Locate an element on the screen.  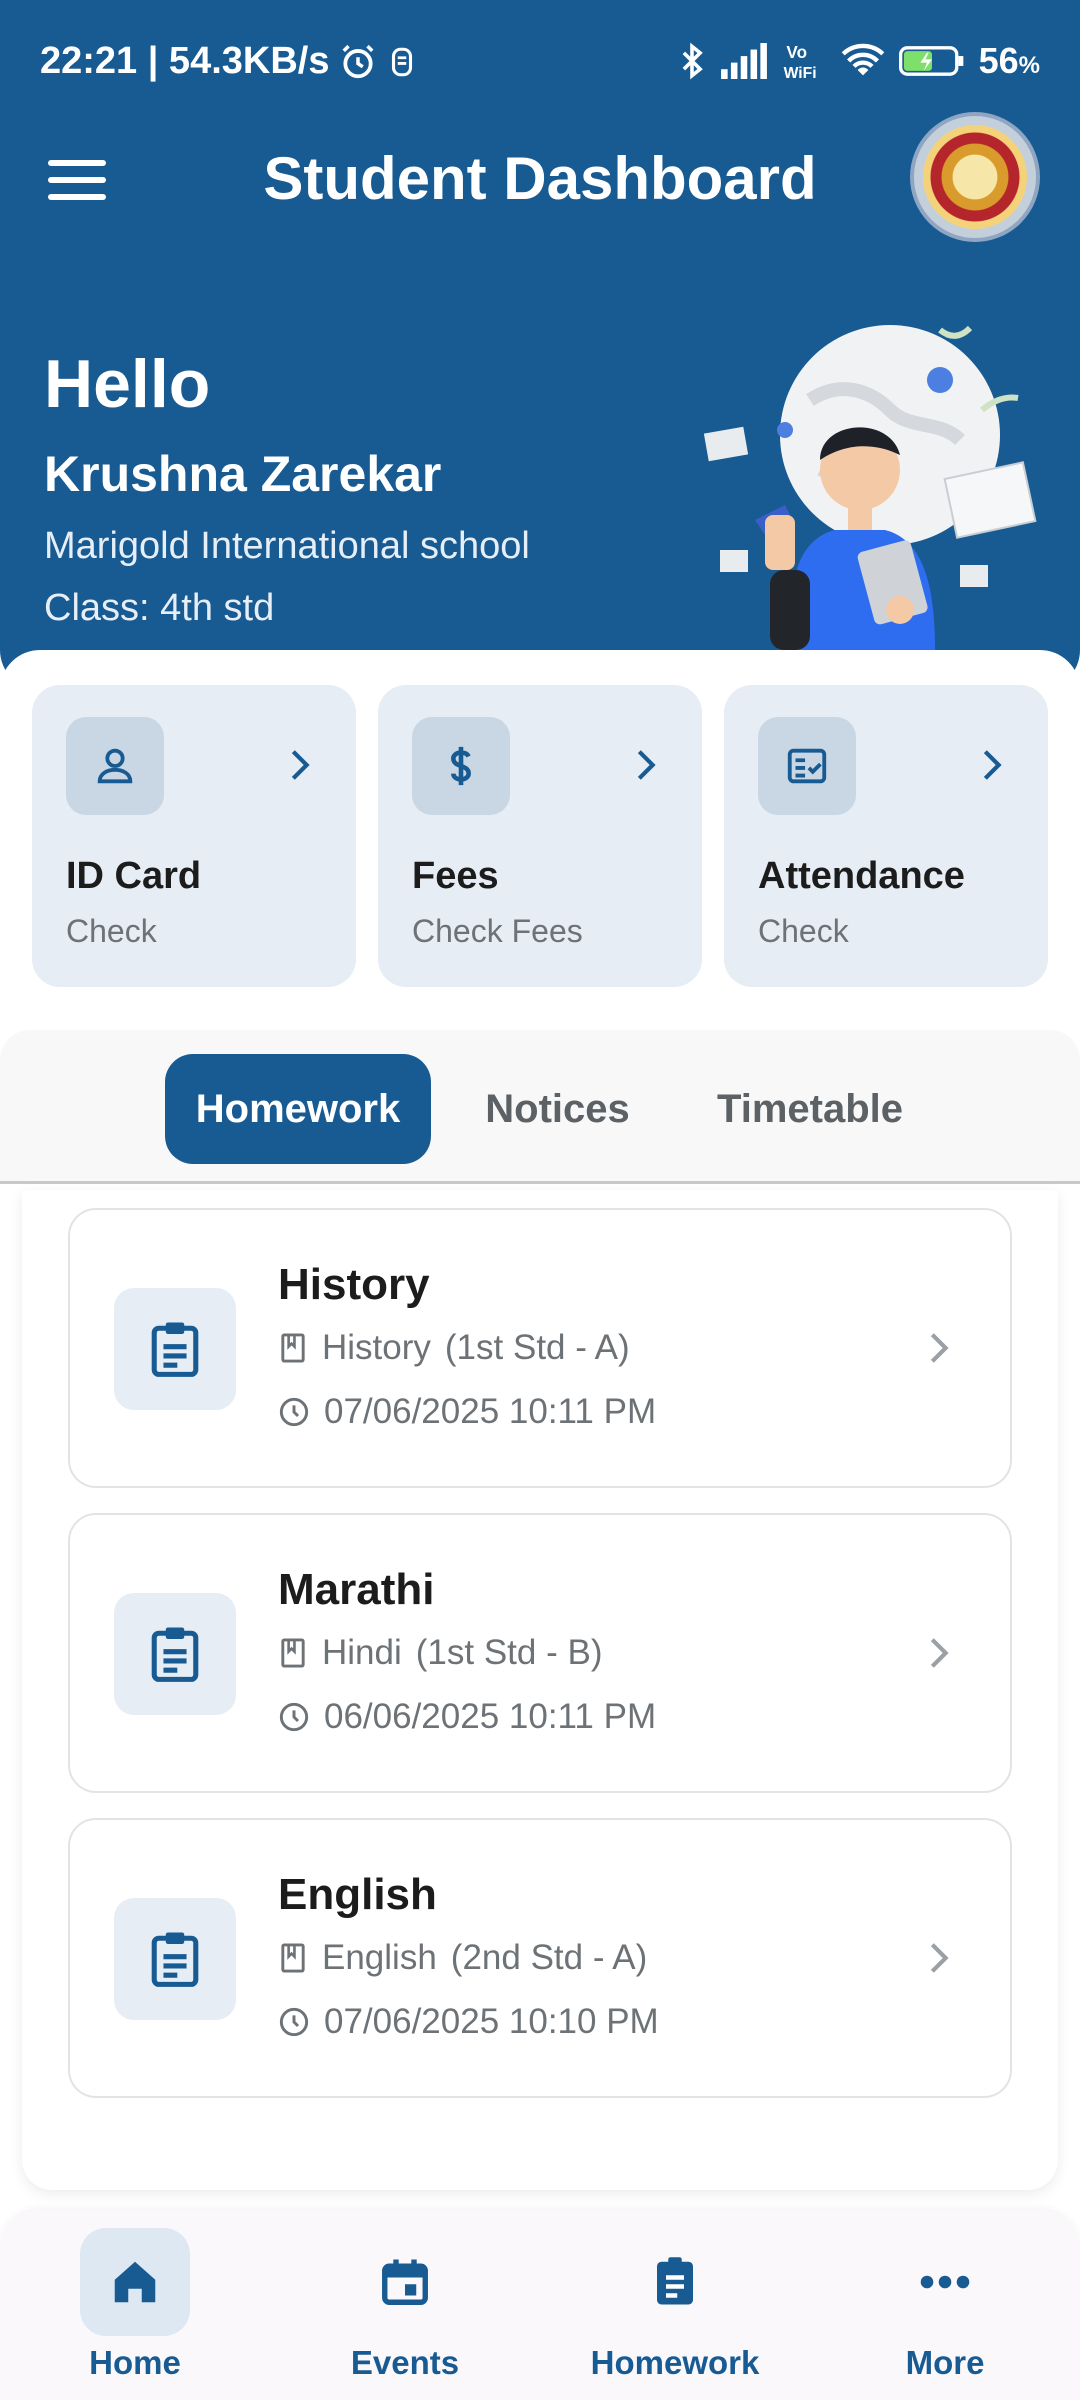
status-bar: 22:21 | 54.3KB/s Vo WiFi 56% is located at coordinates (540, 60).